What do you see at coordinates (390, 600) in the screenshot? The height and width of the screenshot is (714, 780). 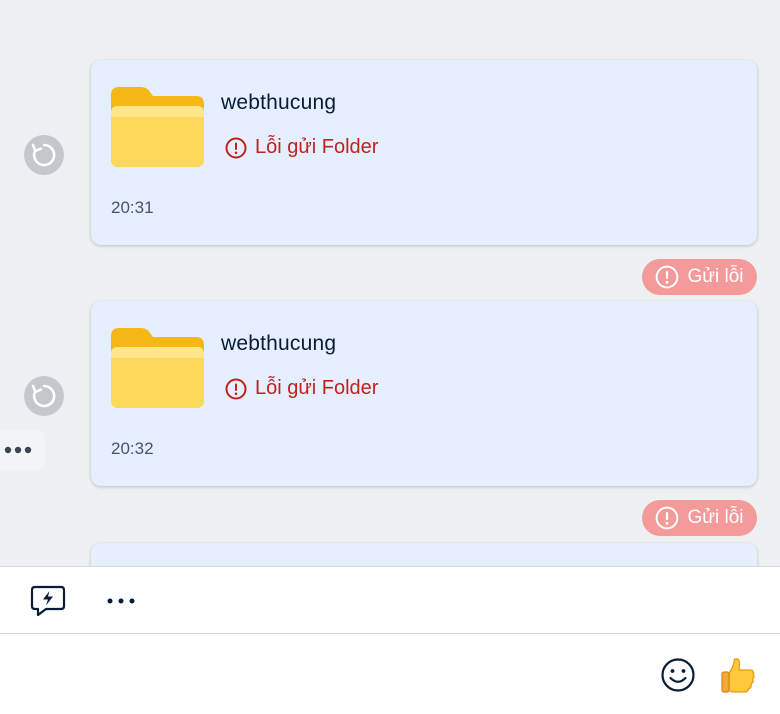 I see `composer-toolbar` at bounding box center [390, 600].